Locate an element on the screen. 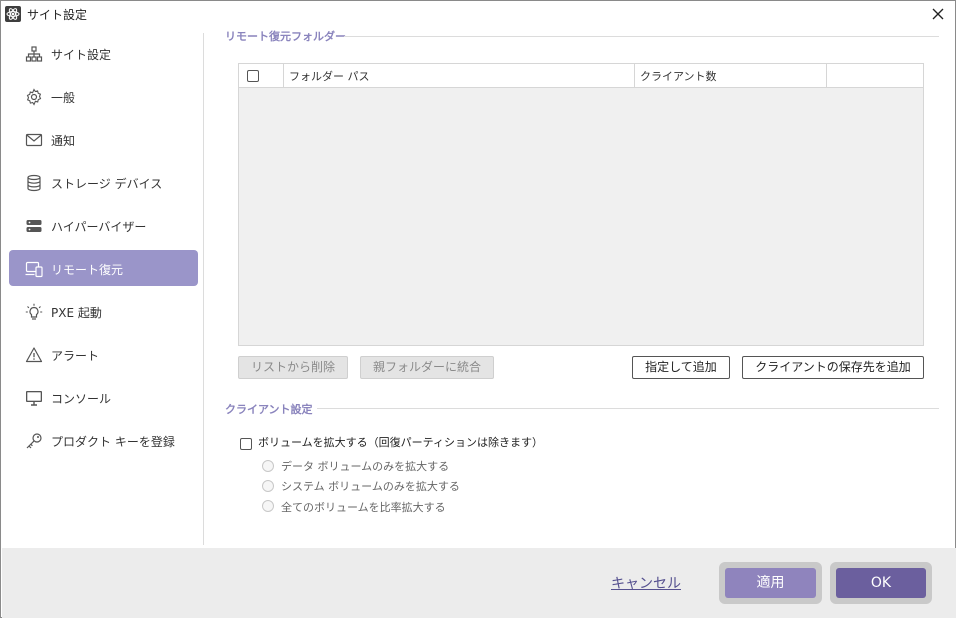  title-bar: サイト設定 is located at coordinates (478, 14).